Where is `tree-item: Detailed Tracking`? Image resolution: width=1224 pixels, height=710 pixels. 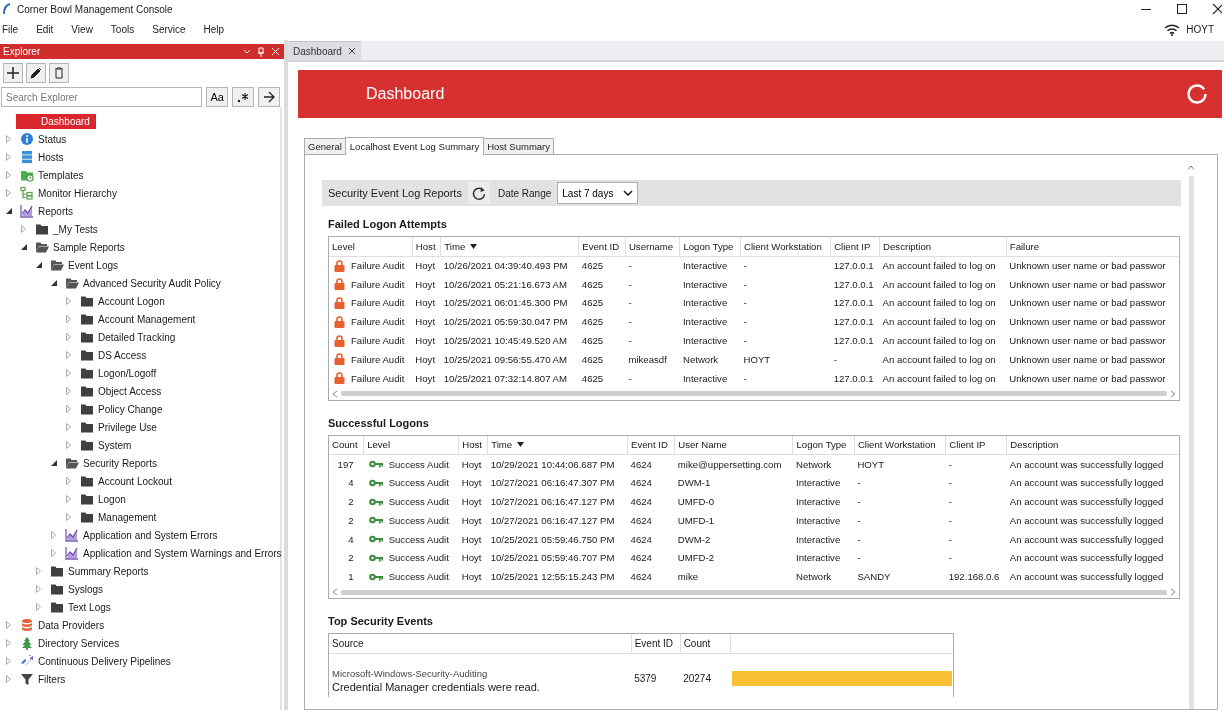 tree-item: Detailed Tracking is located at coordinates (139, 337).